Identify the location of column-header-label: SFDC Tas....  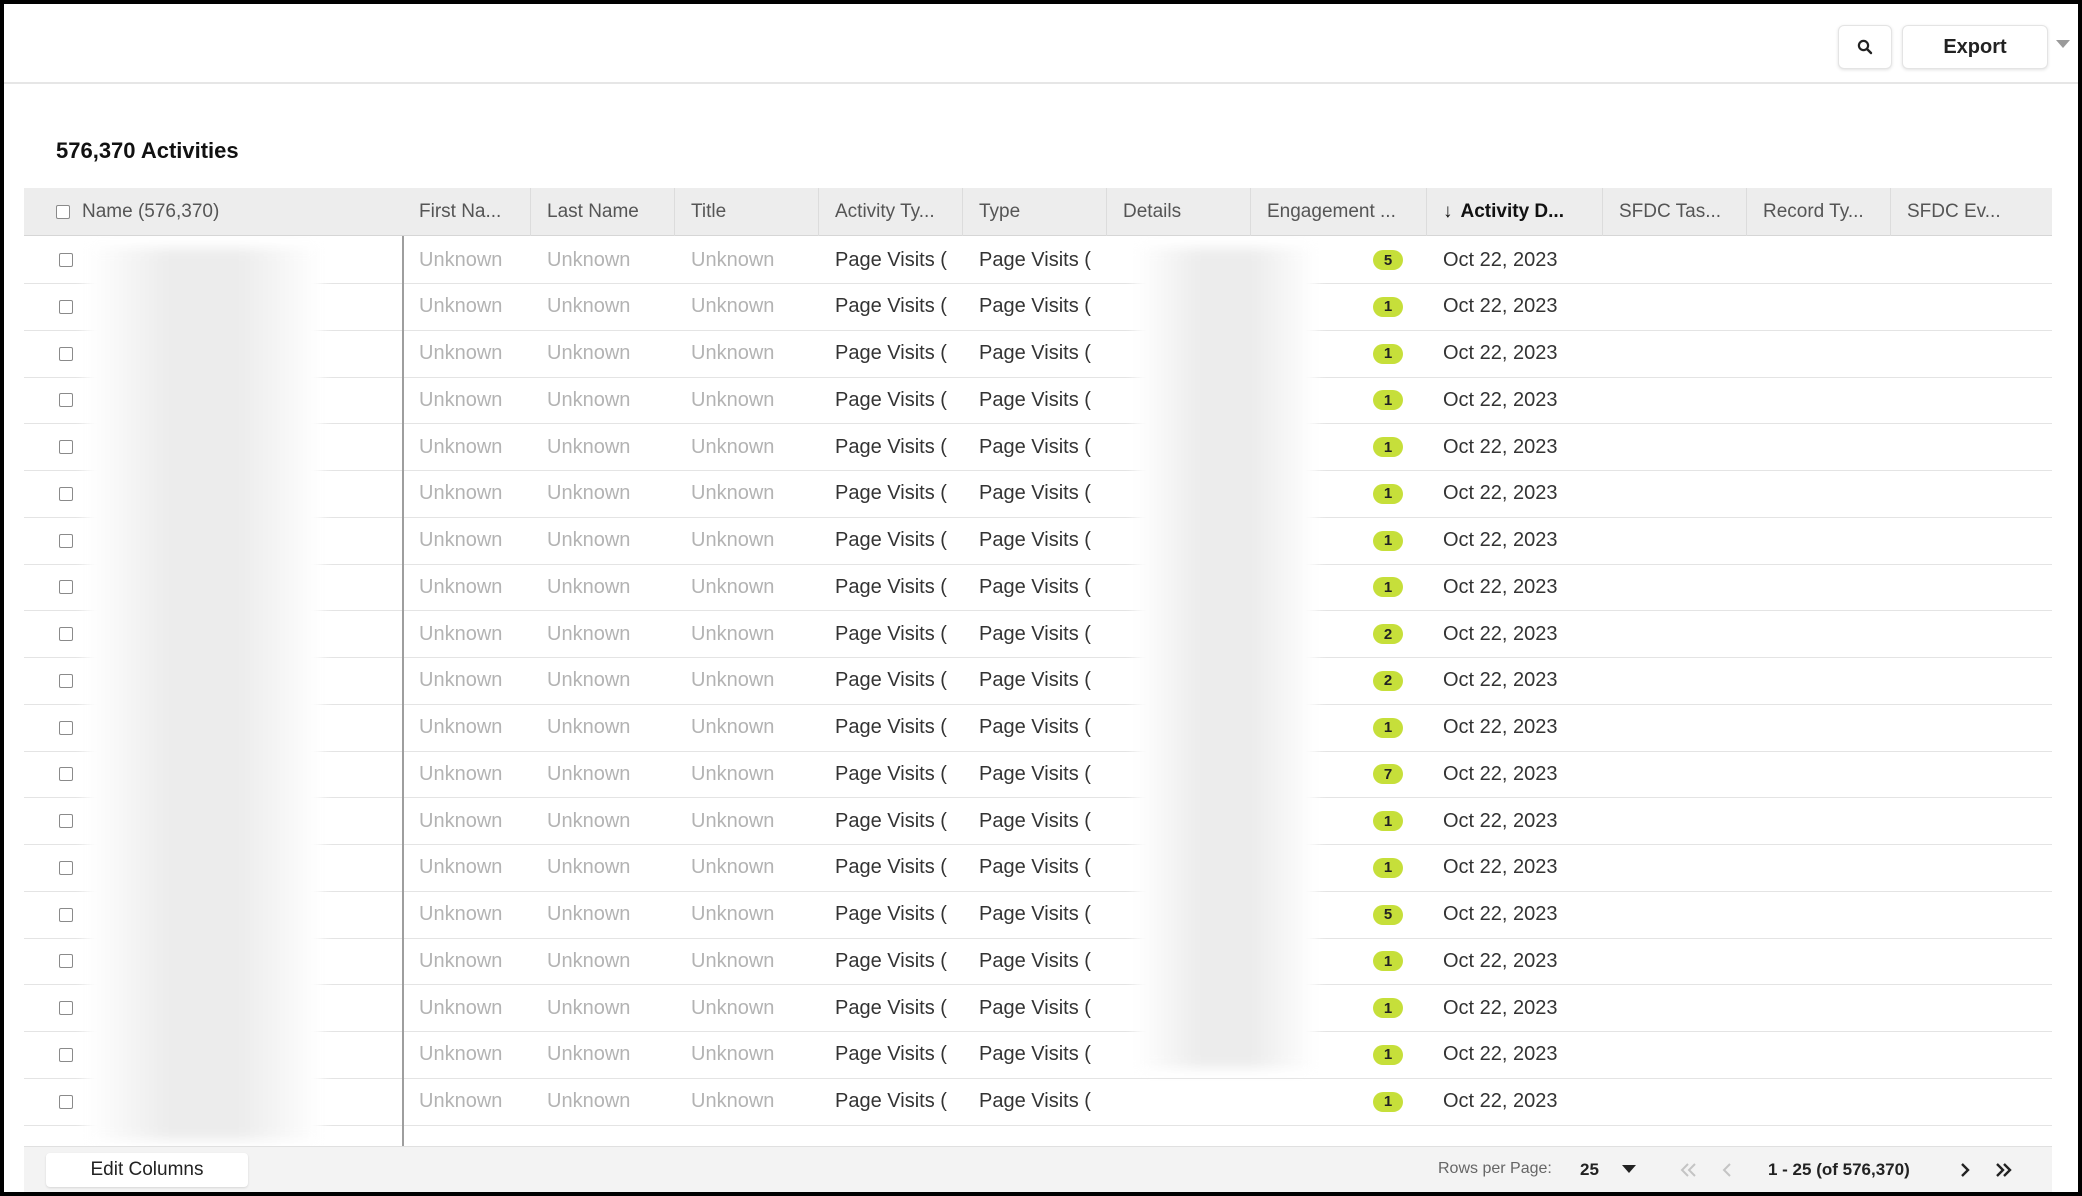
(1670, 211).